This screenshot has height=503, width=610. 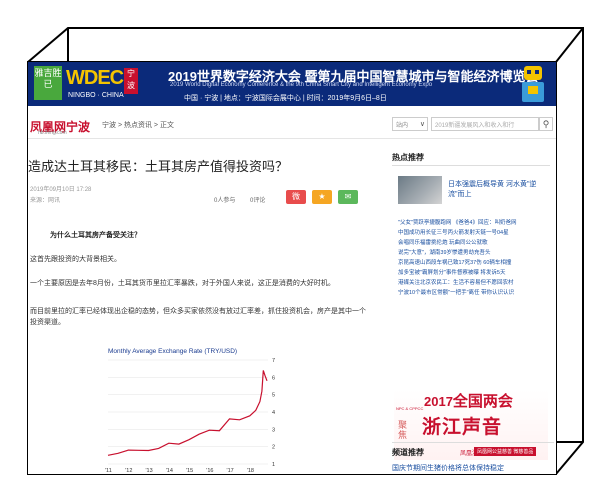 I want to click on channel-recommend: 频道推荐 凤凰网公益慈善 微慈善品 国庆节期间生猪价格将总体保持稳定, so click(x=473, y=457).